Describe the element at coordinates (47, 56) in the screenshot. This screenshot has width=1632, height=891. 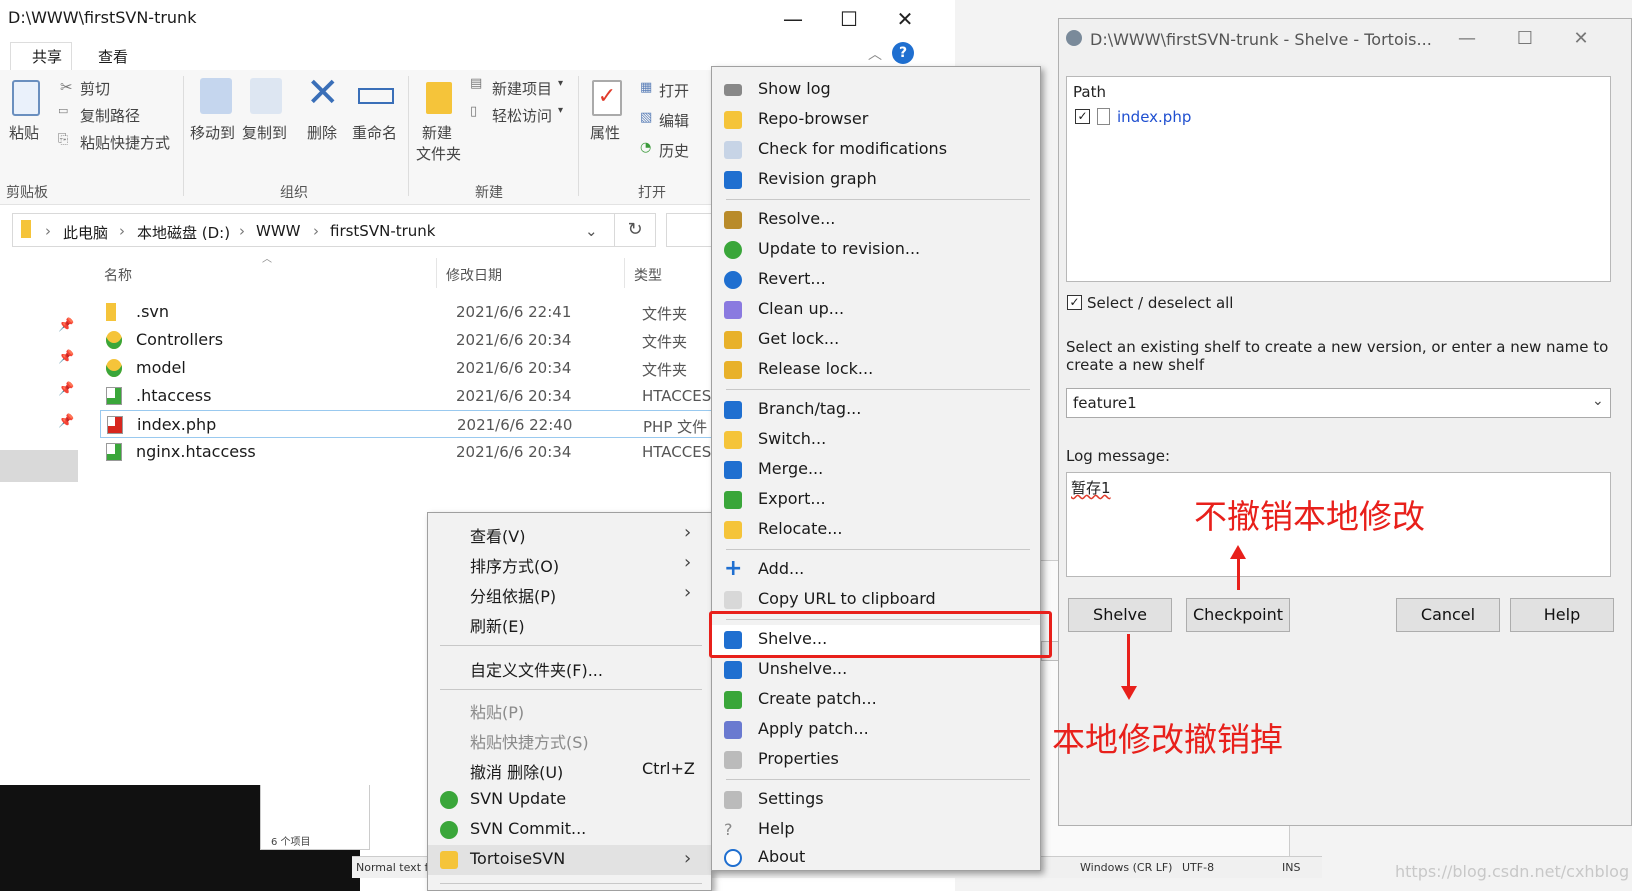
I see `tab-share: 共享` at that location.